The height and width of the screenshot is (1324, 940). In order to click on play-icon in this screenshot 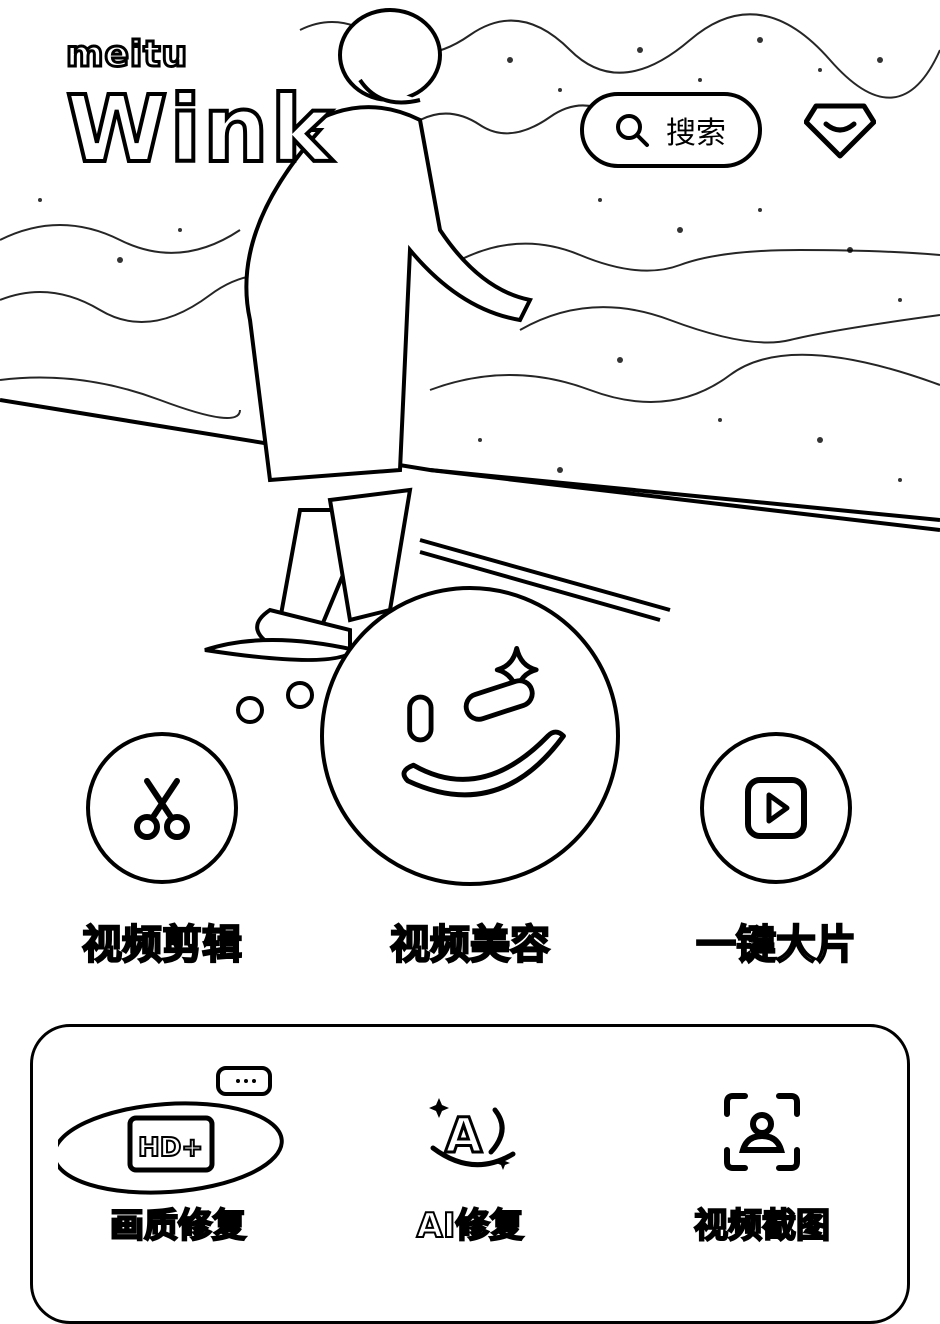, I will do `click(776, 808)`.